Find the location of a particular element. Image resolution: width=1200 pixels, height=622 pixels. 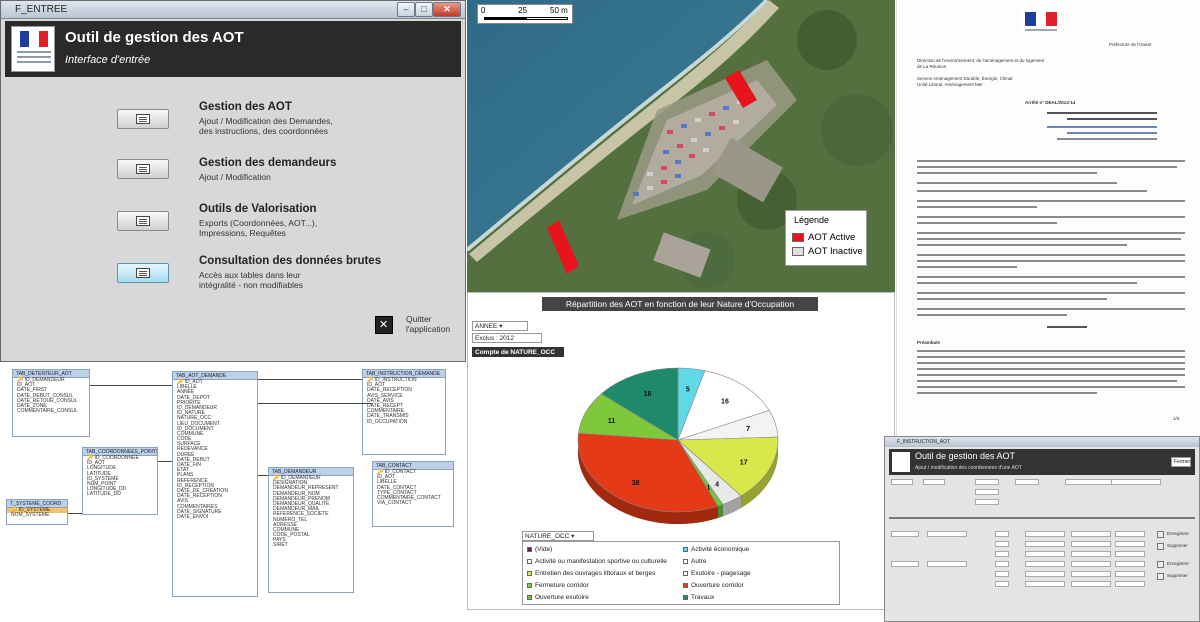

relationship-table: T_SYSTEME_COORD 🔑 ID_SYSTEME NOM_SYSTEME is located at coordinates (37, 512).